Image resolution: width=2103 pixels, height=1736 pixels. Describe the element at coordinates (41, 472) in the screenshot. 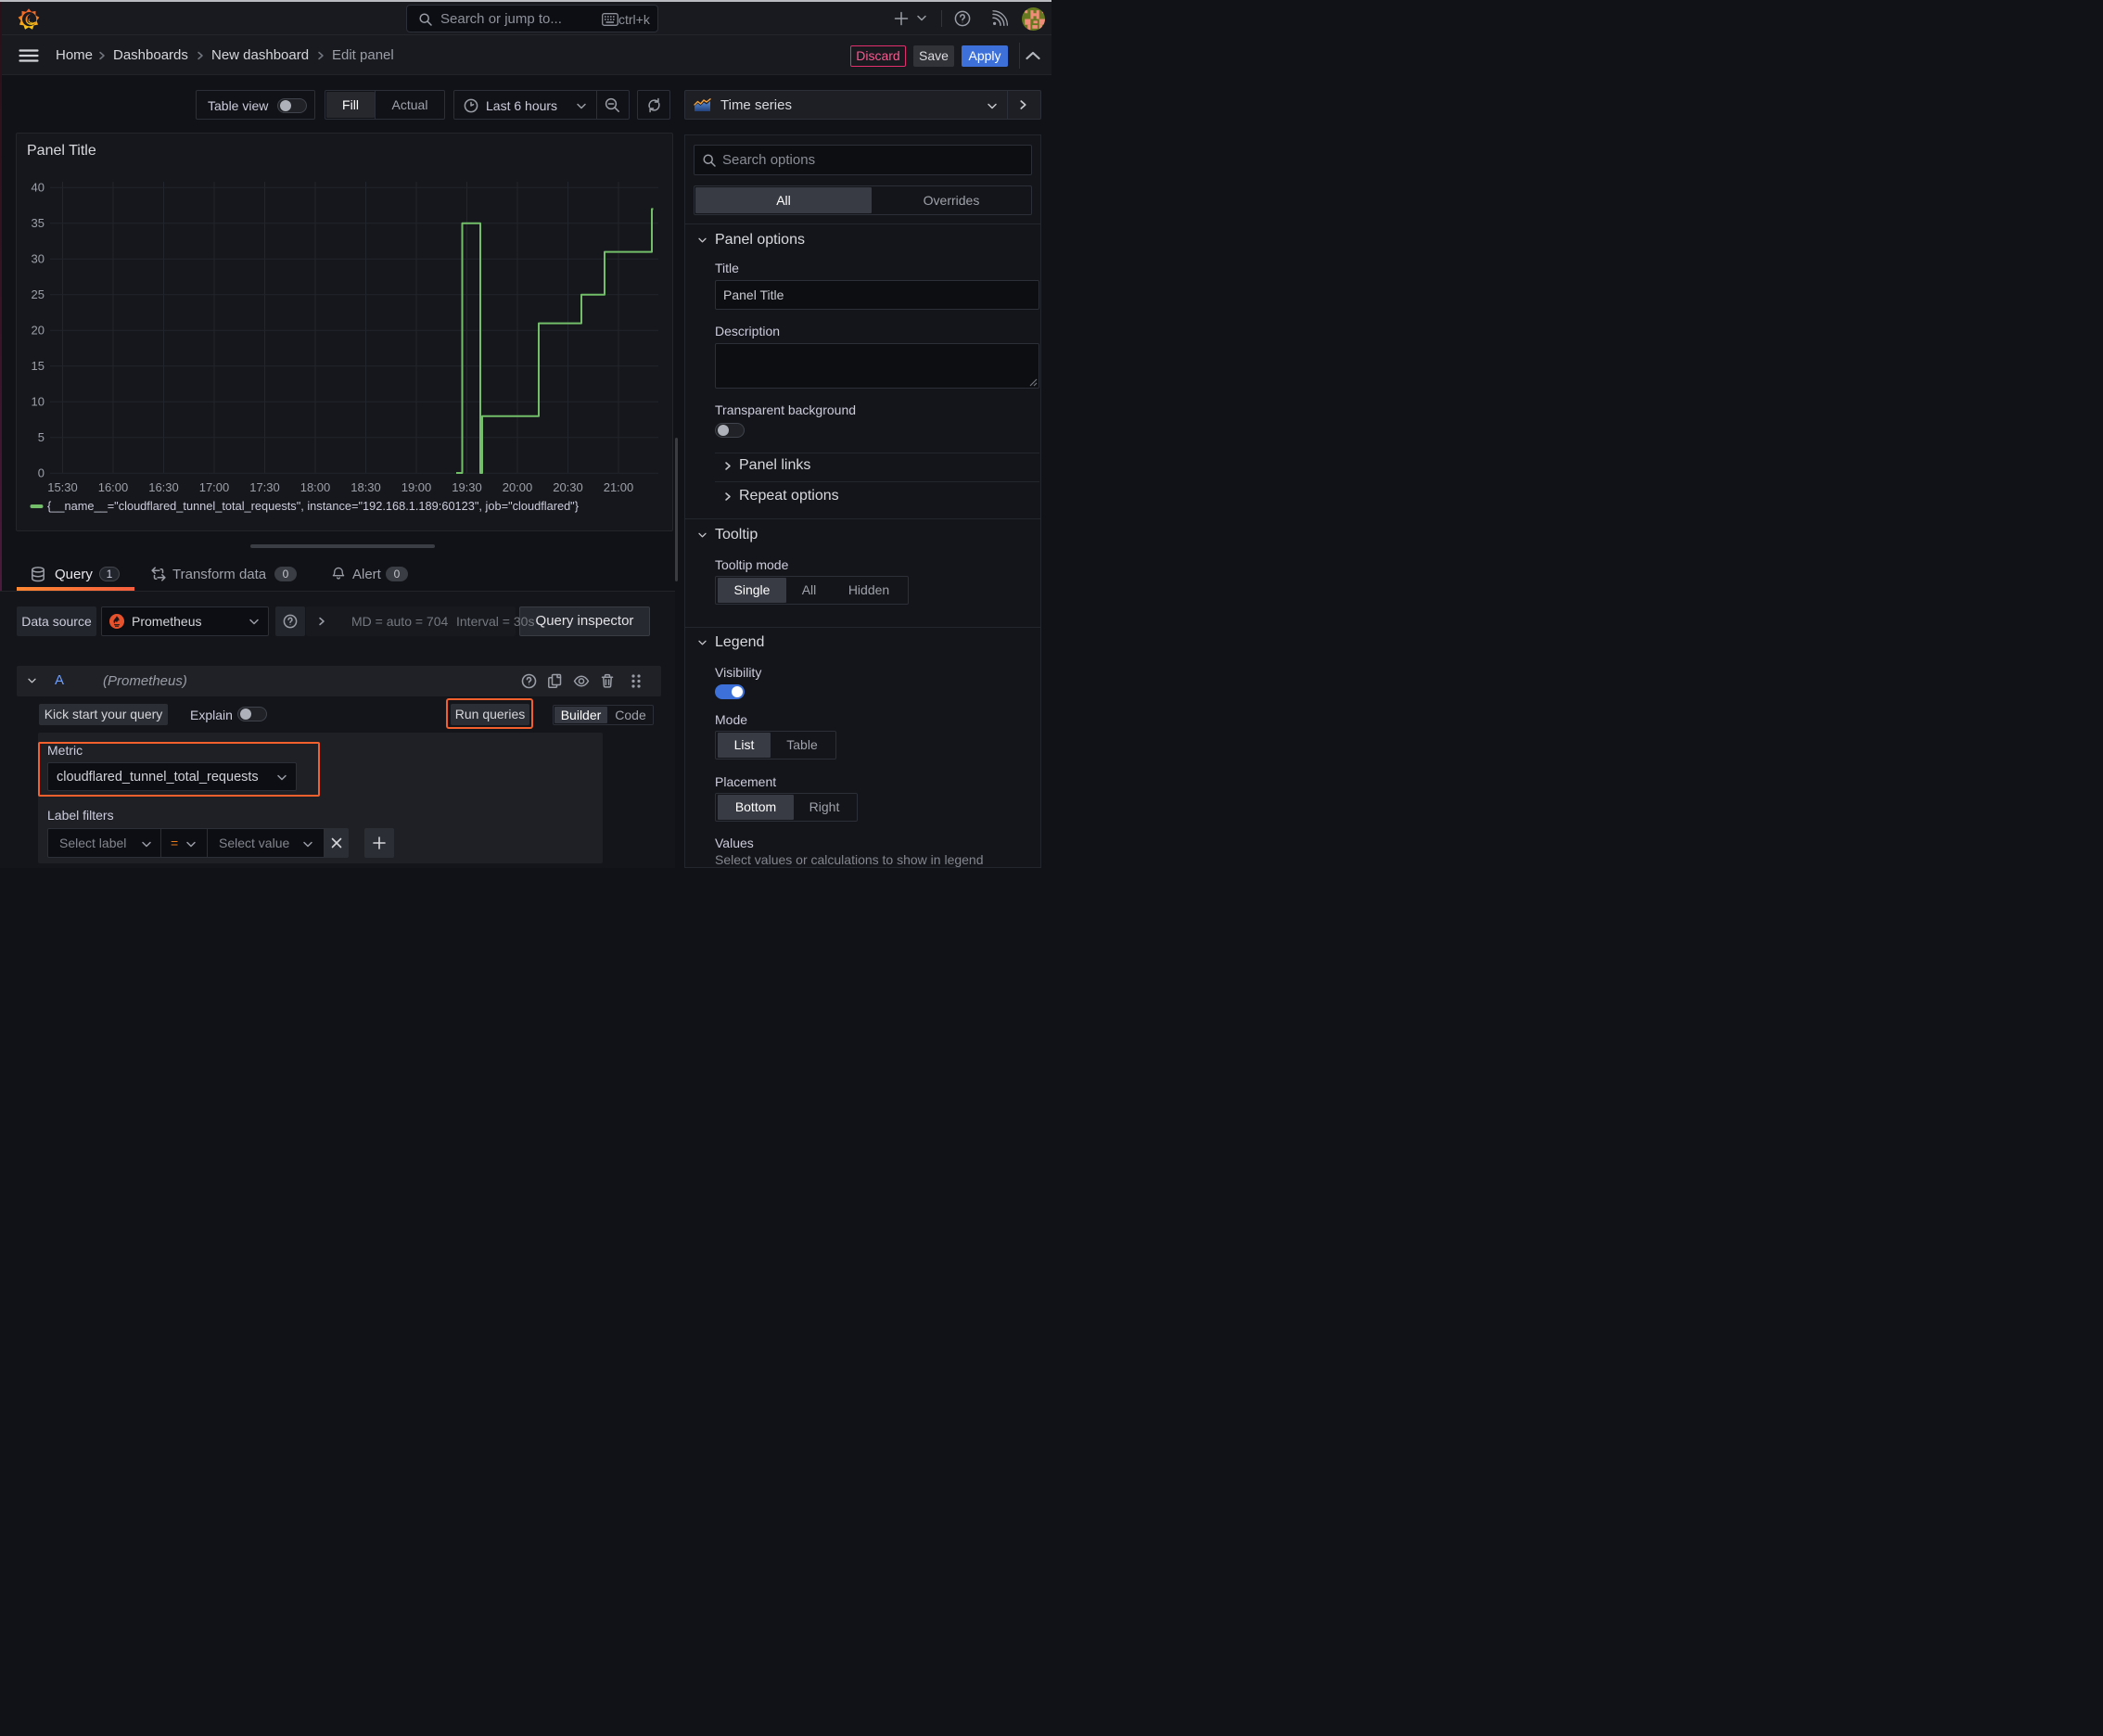

I see `svg-text: 0` at that location.